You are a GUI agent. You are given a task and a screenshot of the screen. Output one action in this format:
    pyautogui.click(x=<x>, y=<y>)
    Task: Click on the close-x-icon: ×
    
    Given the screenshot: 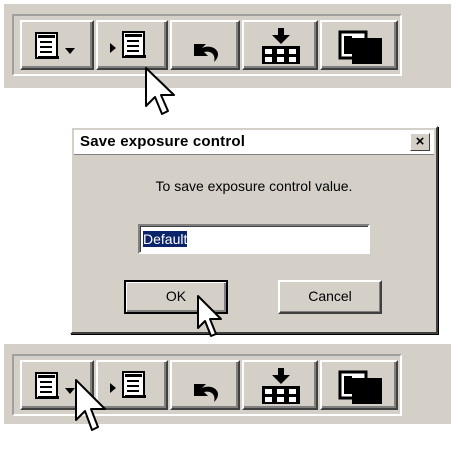 What is the action you would take?
    pyautogui.click(x=420, y=141)
    